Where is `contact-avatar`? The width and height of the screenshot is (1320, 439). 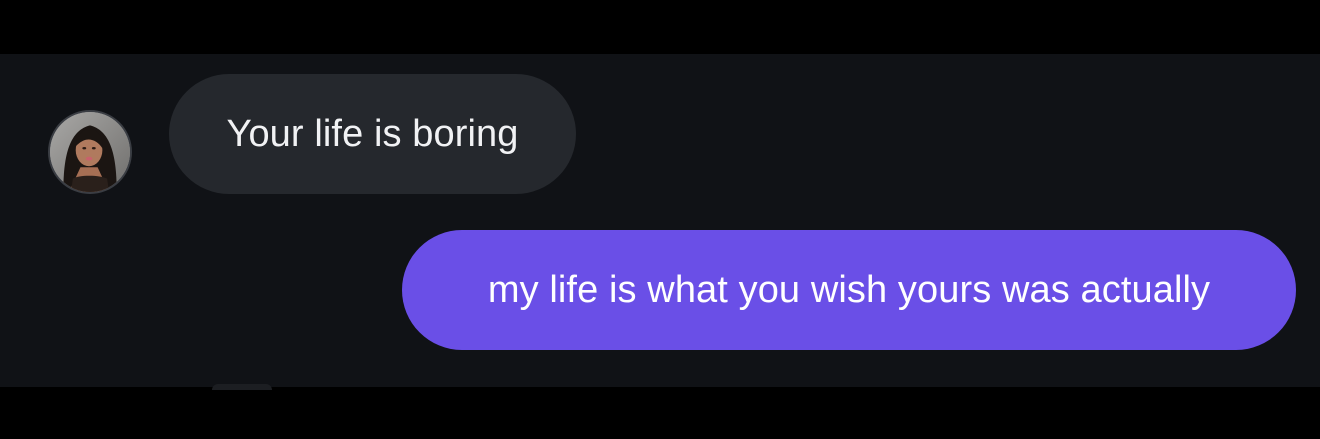 contact-avatar is located at coordinates (90, 152).